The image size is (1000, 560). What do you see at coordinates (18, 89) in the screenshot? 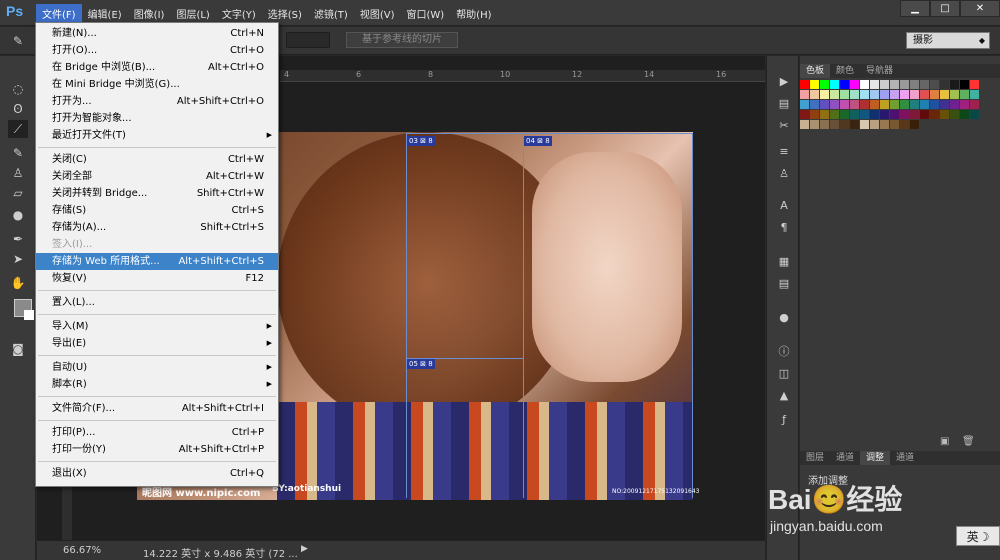
I see `marquee-tool-icon: ◌` at bounding box center [18, 89].